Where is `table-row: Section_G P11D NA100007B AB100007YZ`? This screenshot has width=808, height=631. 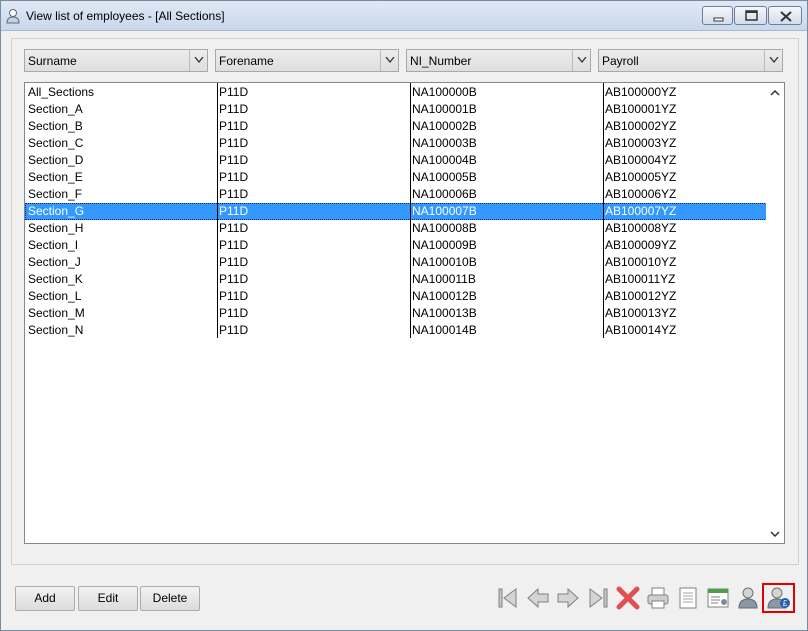 table-row: Section_G P11D NA100007B AB100007YZ is located at coordinates (396, 211).